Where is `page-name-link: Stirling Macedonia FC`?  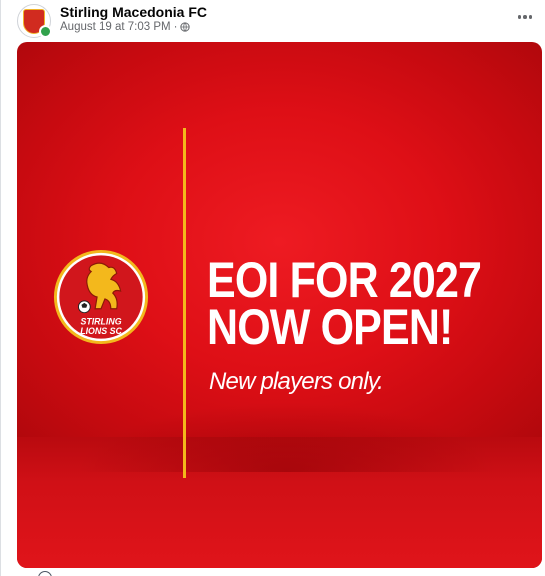 page-name-link: Stirling Macedonia FC is located at coordinates (133, 12).